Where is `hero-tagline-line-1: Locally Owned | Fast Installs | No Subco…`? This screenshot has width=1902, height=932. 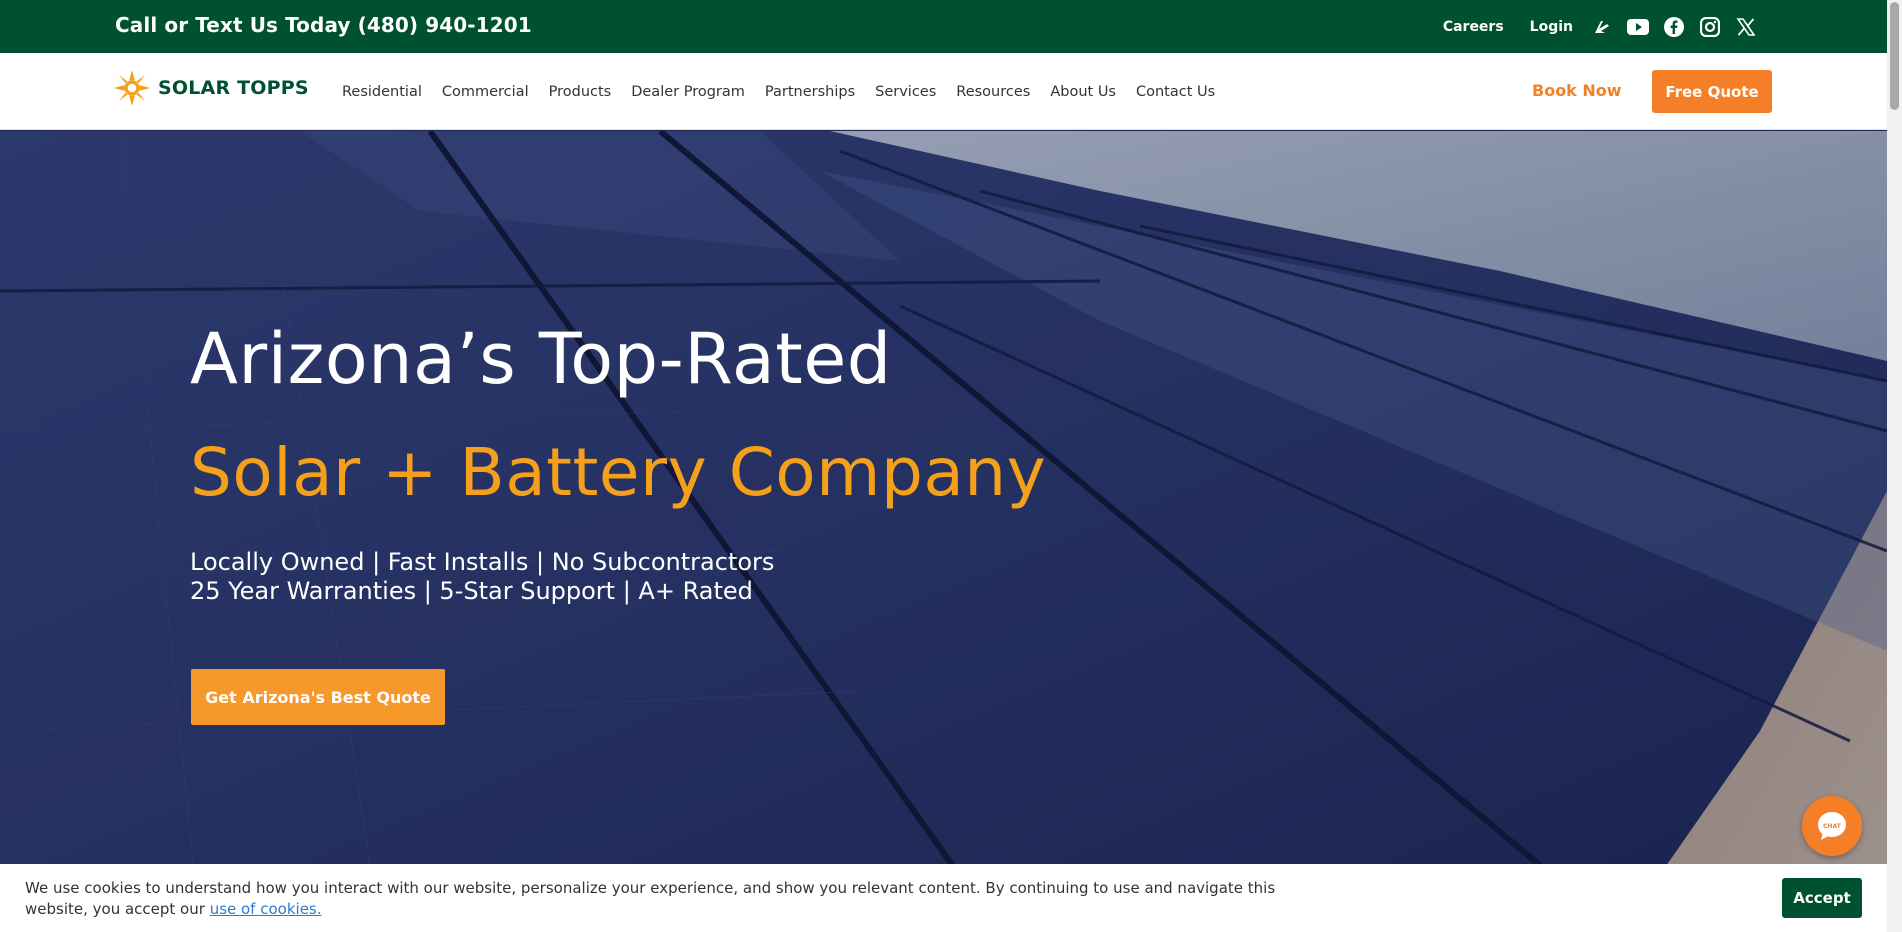
hero-tagline-line-1: Locally Owned | Fast Installs | No Subco… is located at coordinates (482, 562).